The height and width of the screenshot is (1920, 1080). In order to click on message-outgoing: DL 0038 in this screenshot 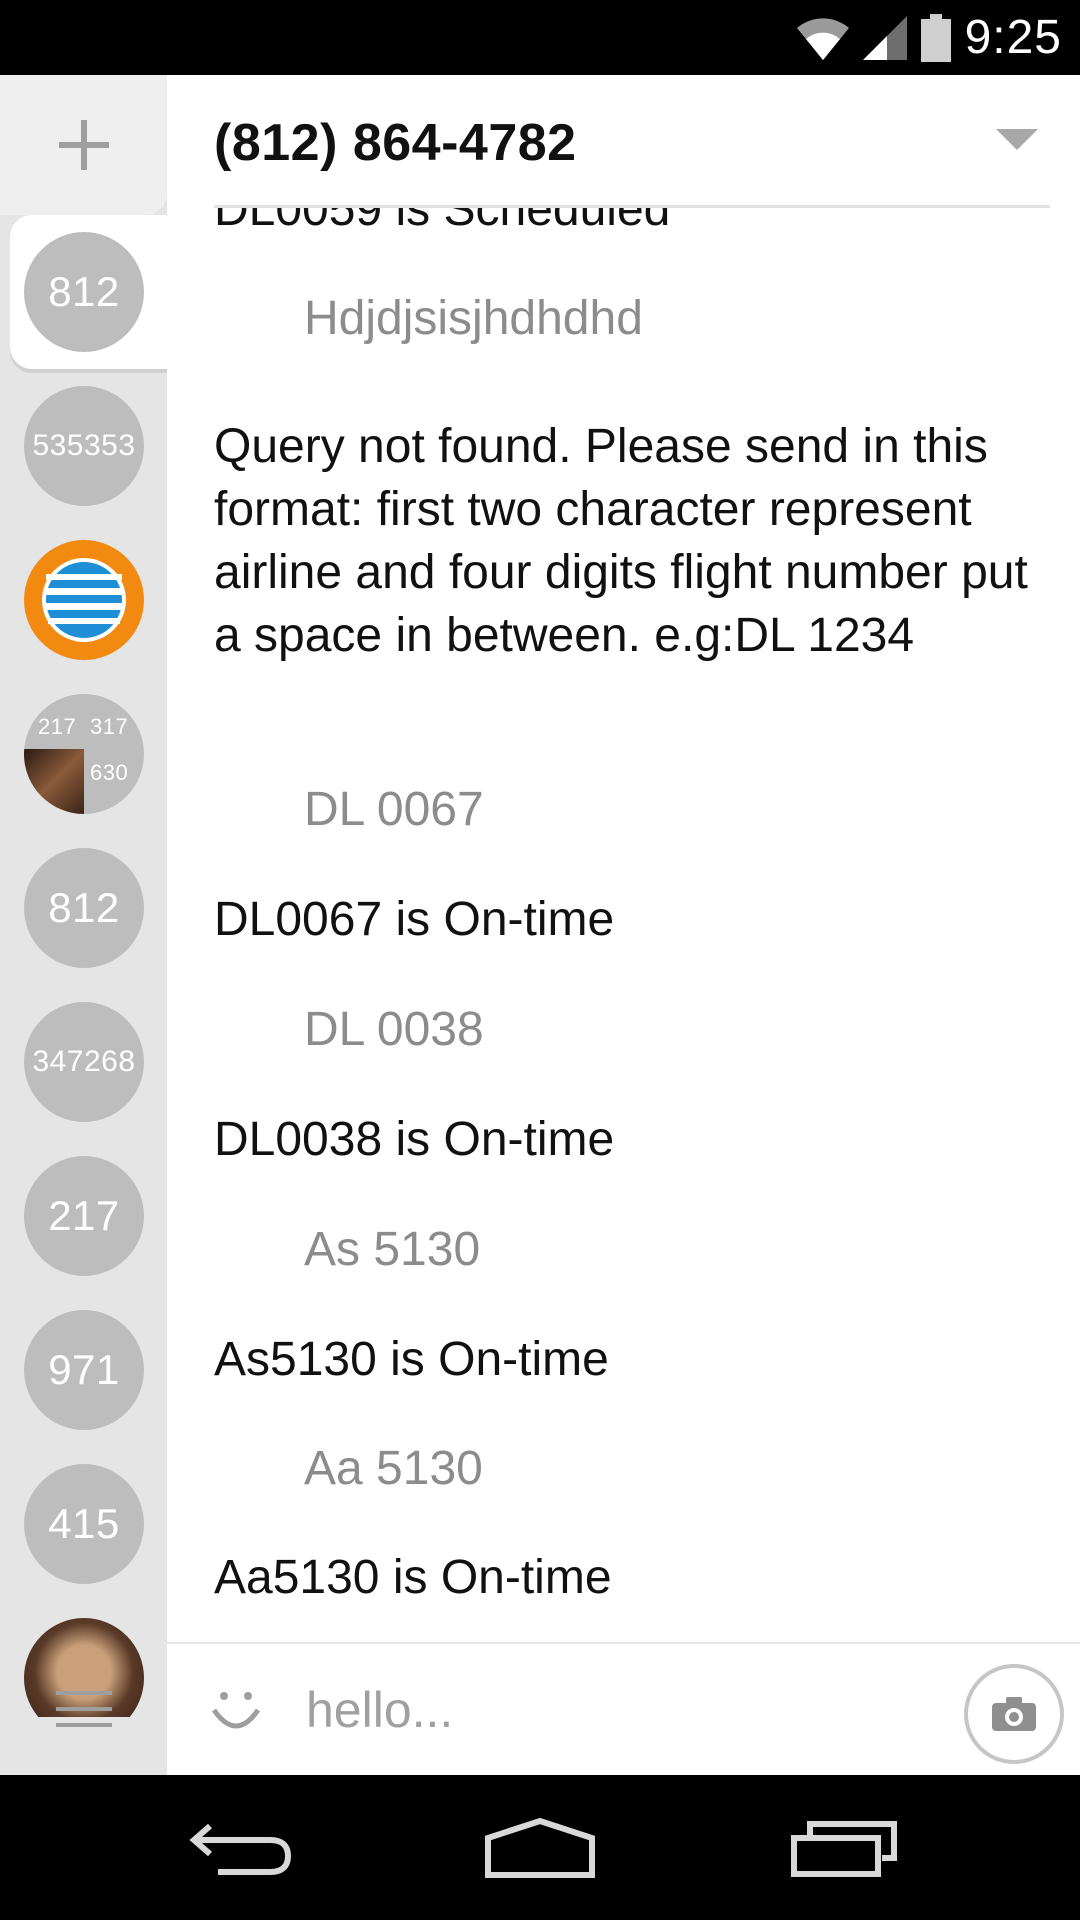, I will do `click(394, 1029)`.